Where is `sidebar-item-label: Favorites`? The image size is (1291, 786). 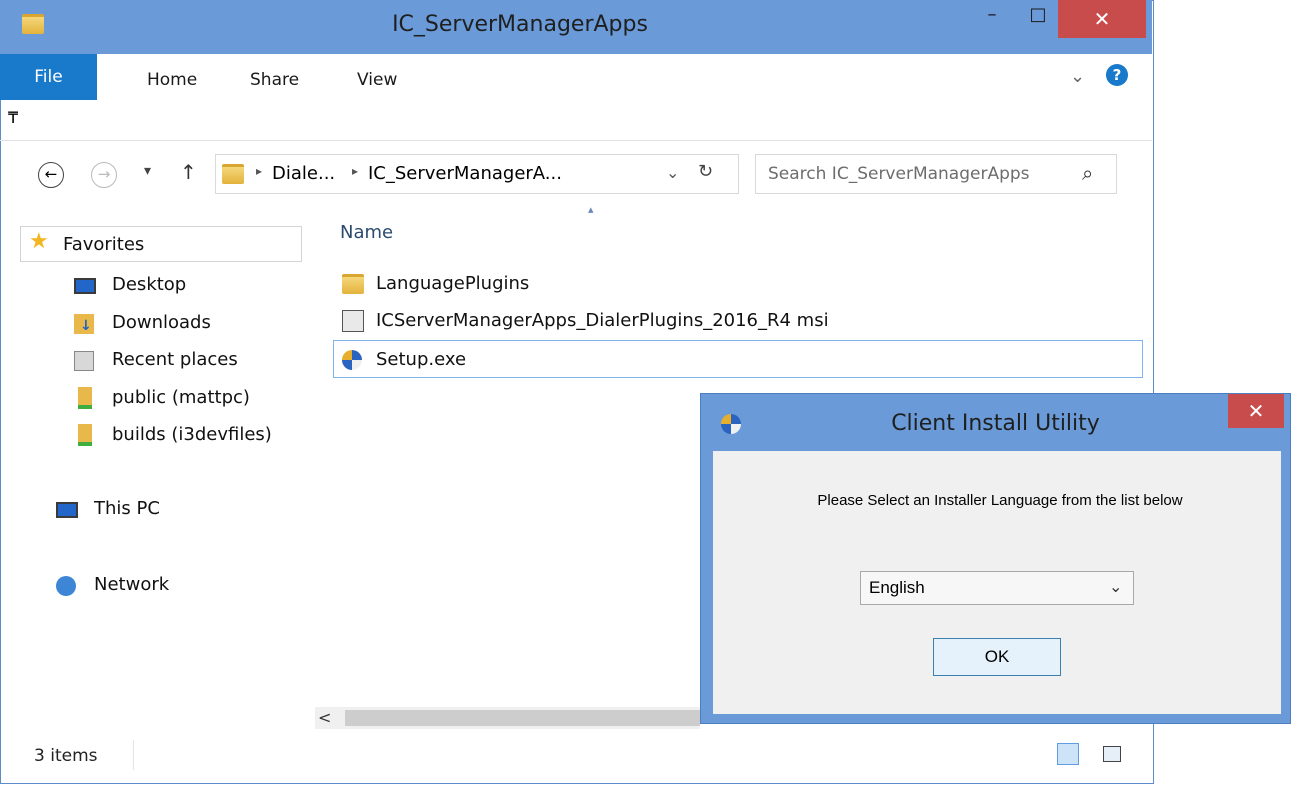
sidebar-item-label: Favorites is located at coordinates (104, 244).